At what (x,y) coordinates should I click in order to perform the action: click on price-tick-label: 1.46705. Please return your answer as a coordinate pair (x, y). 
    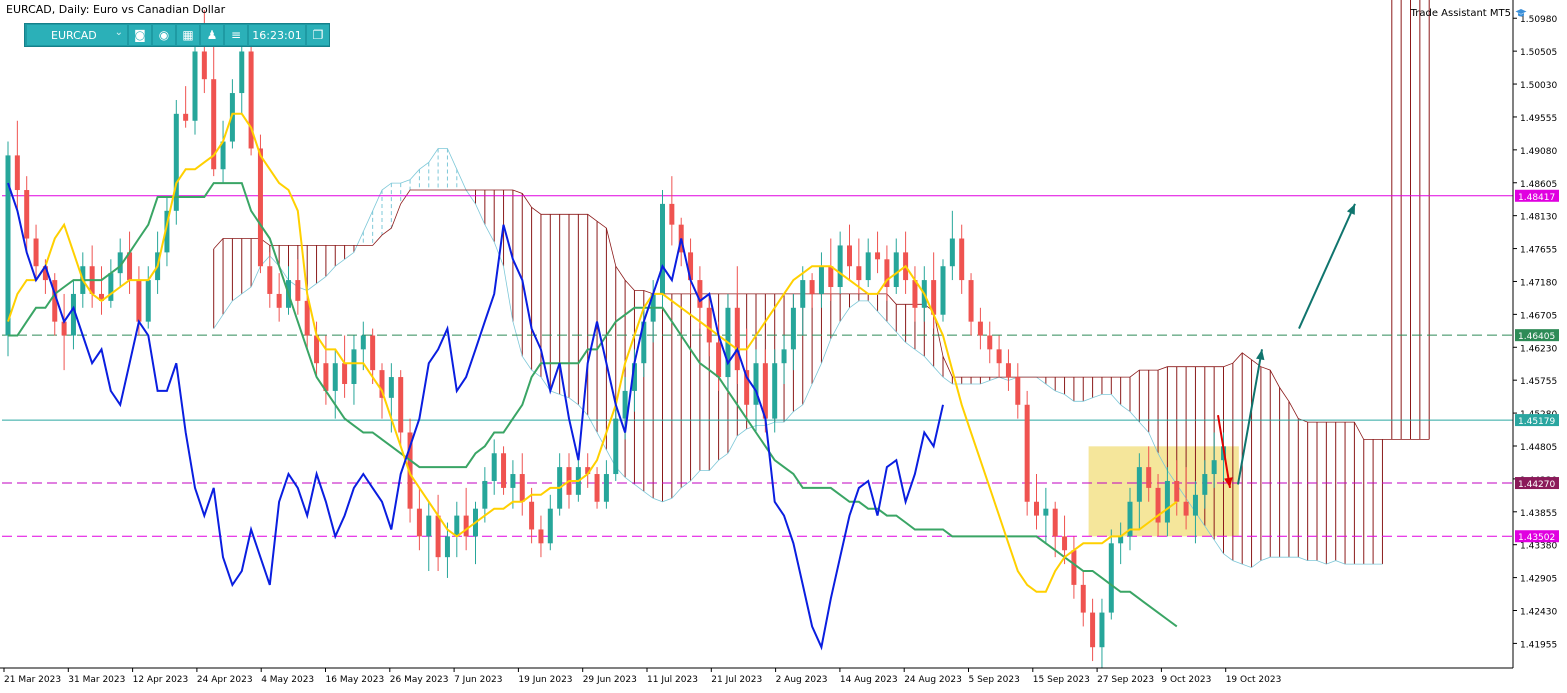
    Looking at the image, I should click on (1538, 316).